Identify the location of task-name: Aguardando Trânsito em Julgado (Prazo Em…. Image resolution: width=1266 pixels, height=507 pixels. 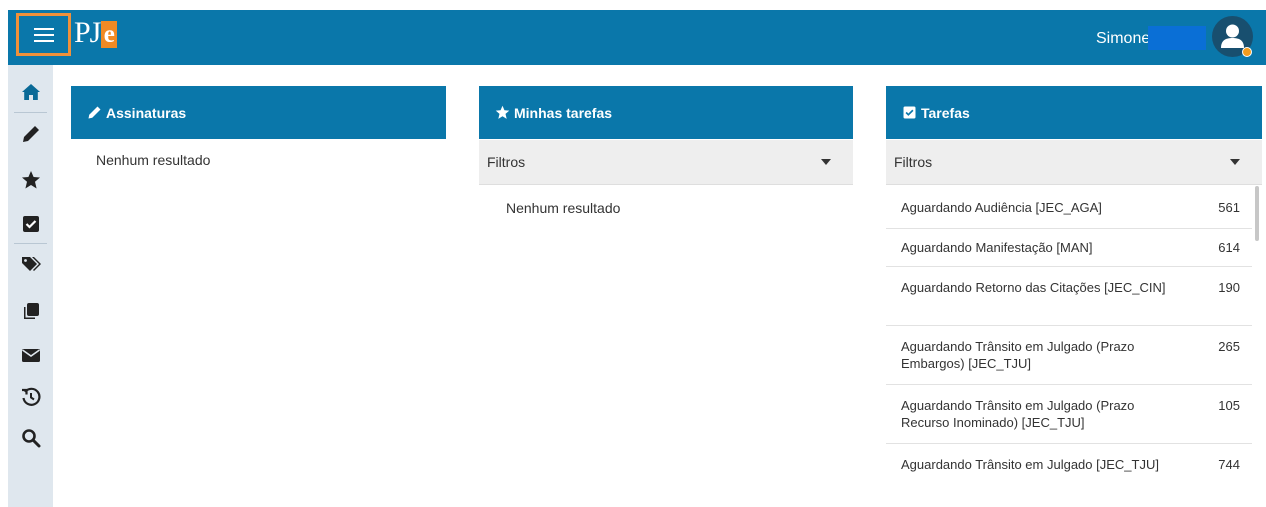
(1018, 355).